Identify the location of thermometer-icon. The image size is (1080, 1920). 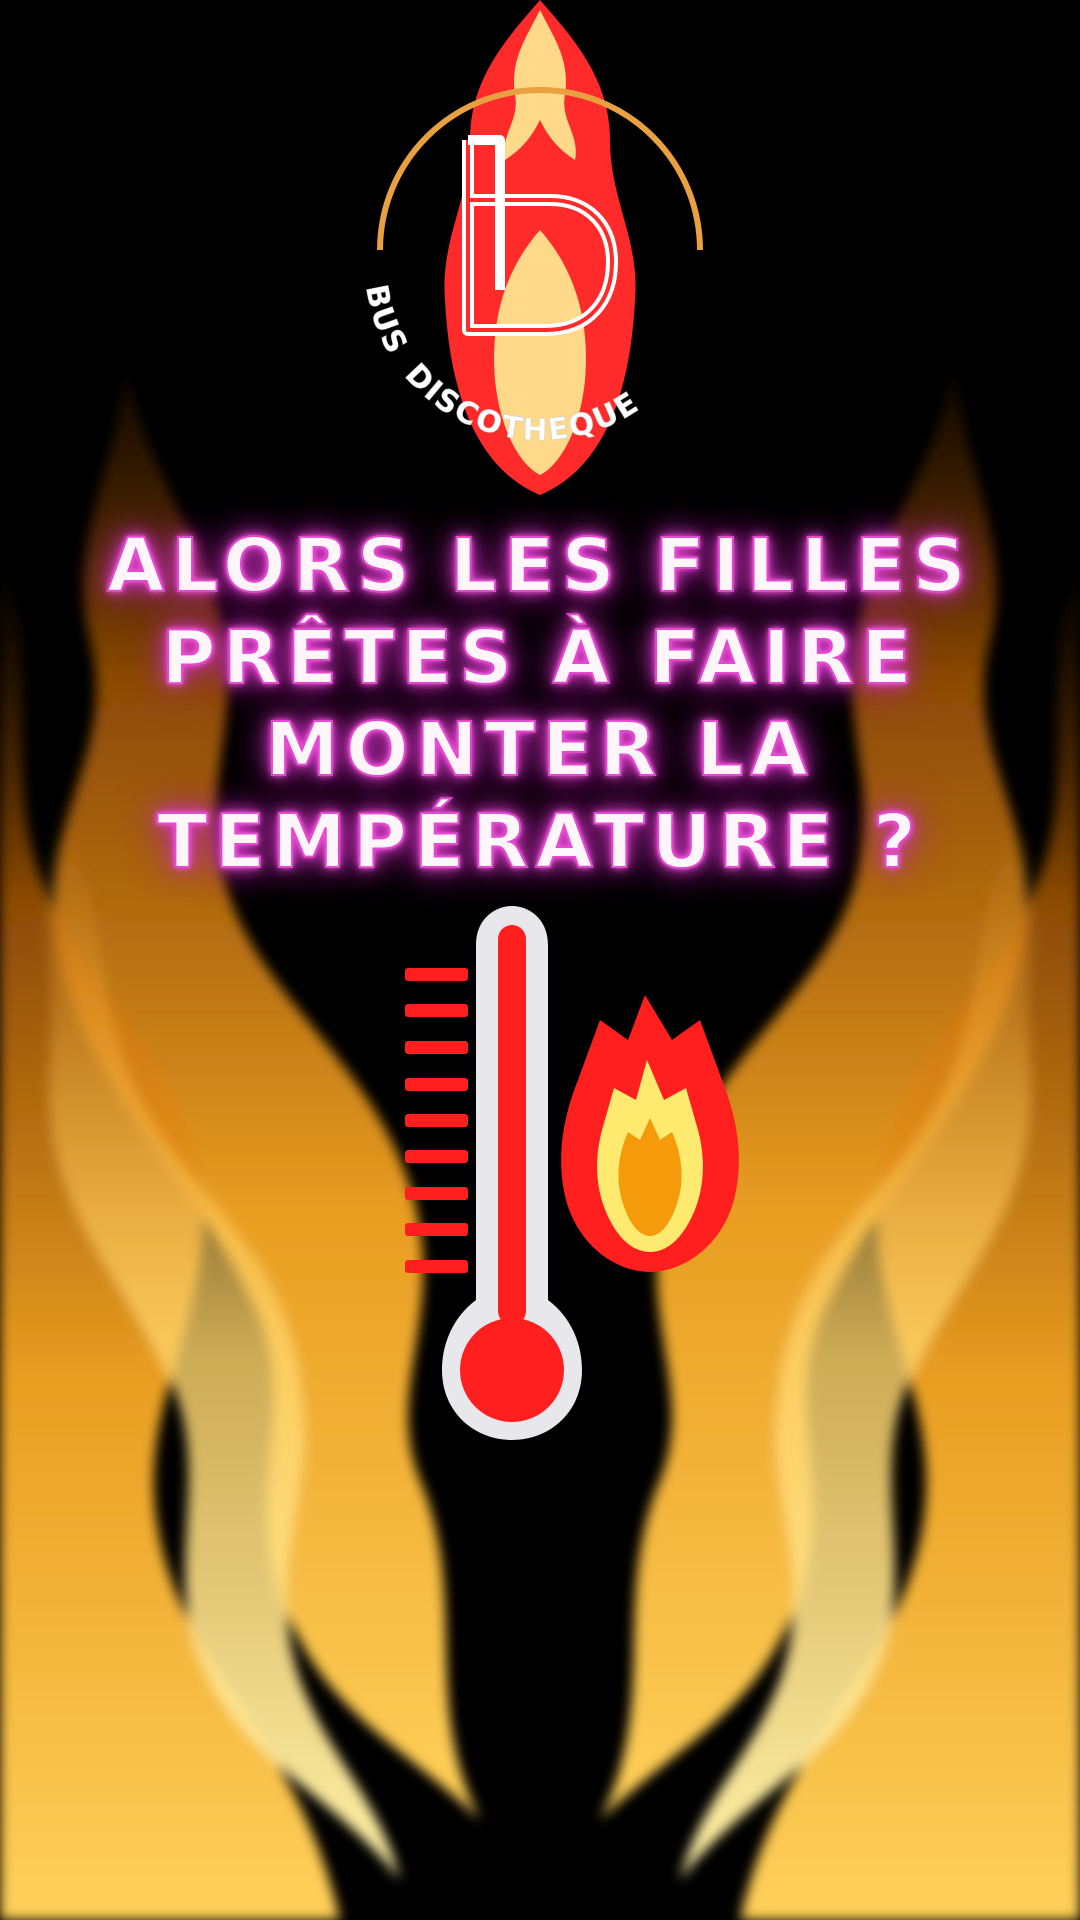
(493, 1173).